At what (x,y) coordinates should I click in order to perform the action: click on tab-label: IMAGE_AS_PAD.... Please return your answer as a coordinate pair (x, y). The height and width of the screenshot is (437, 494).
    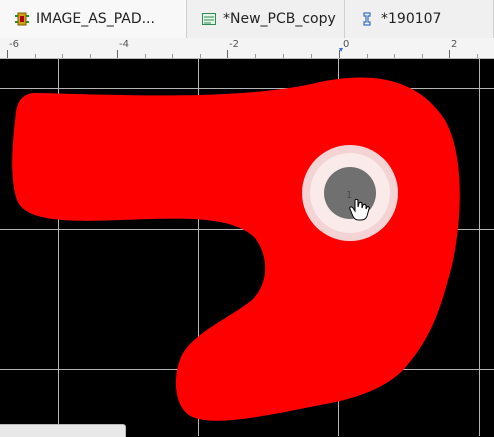
    Looking at the image, I should click on (95, 19).